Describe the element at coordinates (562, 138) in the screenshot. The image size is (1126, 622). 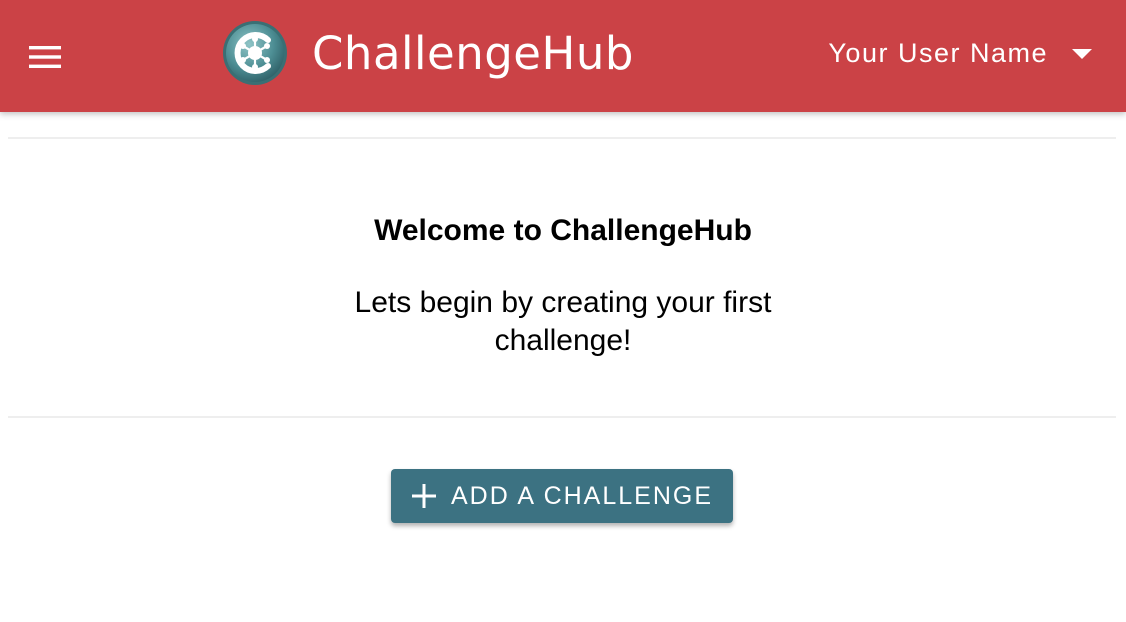
I see `divider-top` at that location.